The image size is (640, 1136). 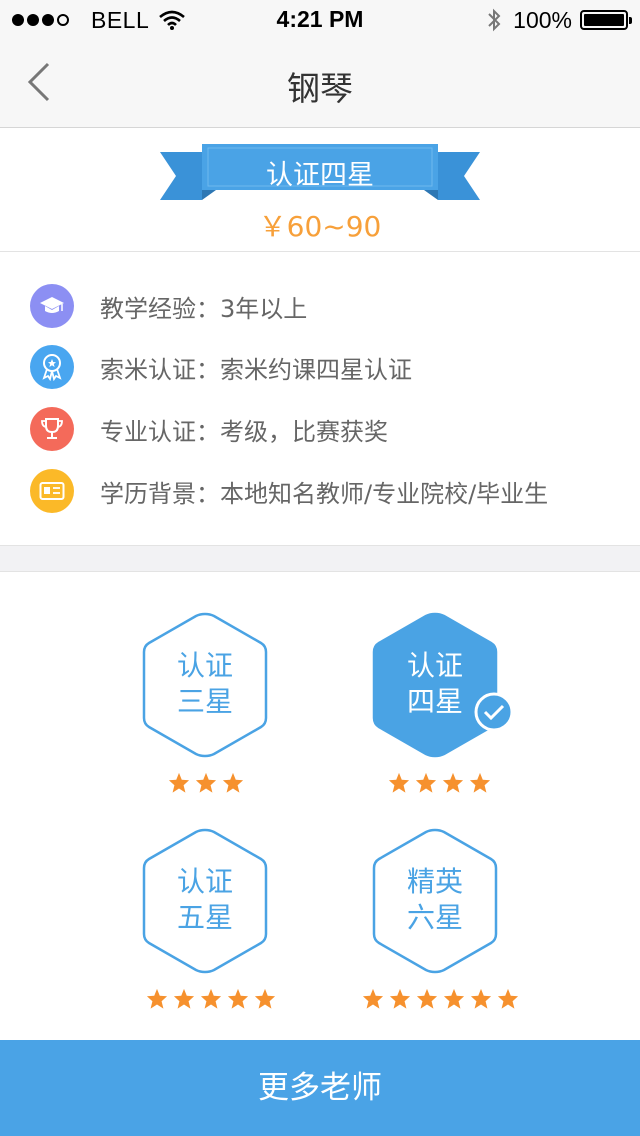 I want to click on level-ribbon: 认证四星, so click(x=320, y=172).